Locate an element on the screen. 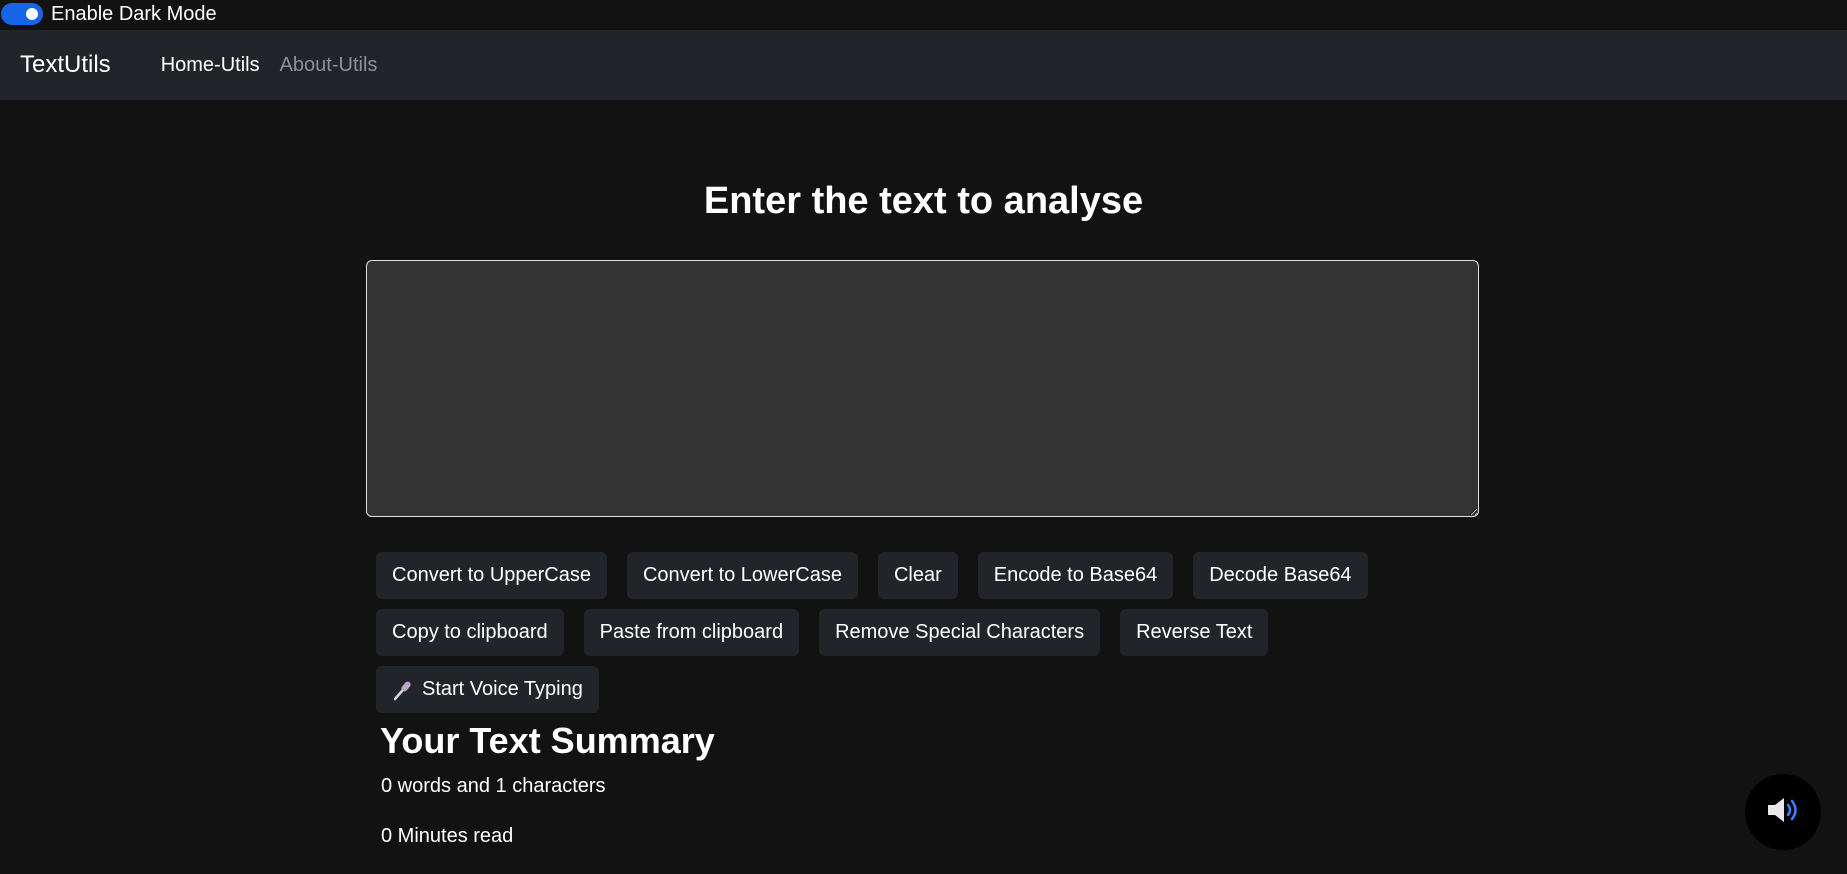 The width and height of the screenshot is (1847, 874). navbar: TextUtils Home-Utils About-Utils is located at coordinates (923, 65).